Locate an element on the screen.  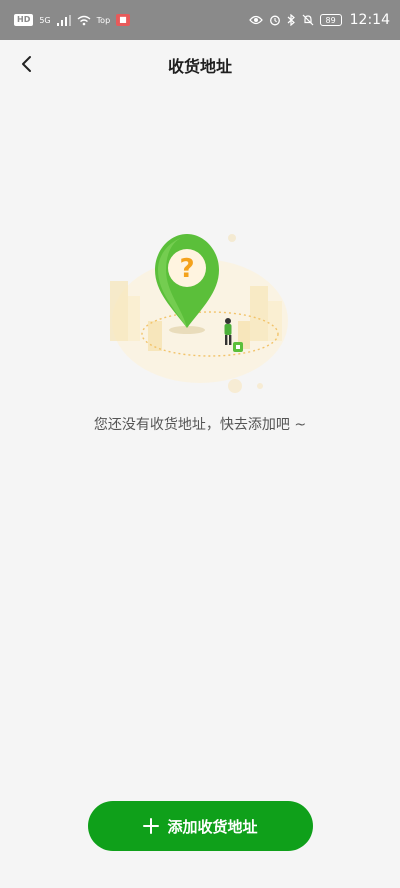
location-pin-question-icon: ? is located at coordinates (199, 313).